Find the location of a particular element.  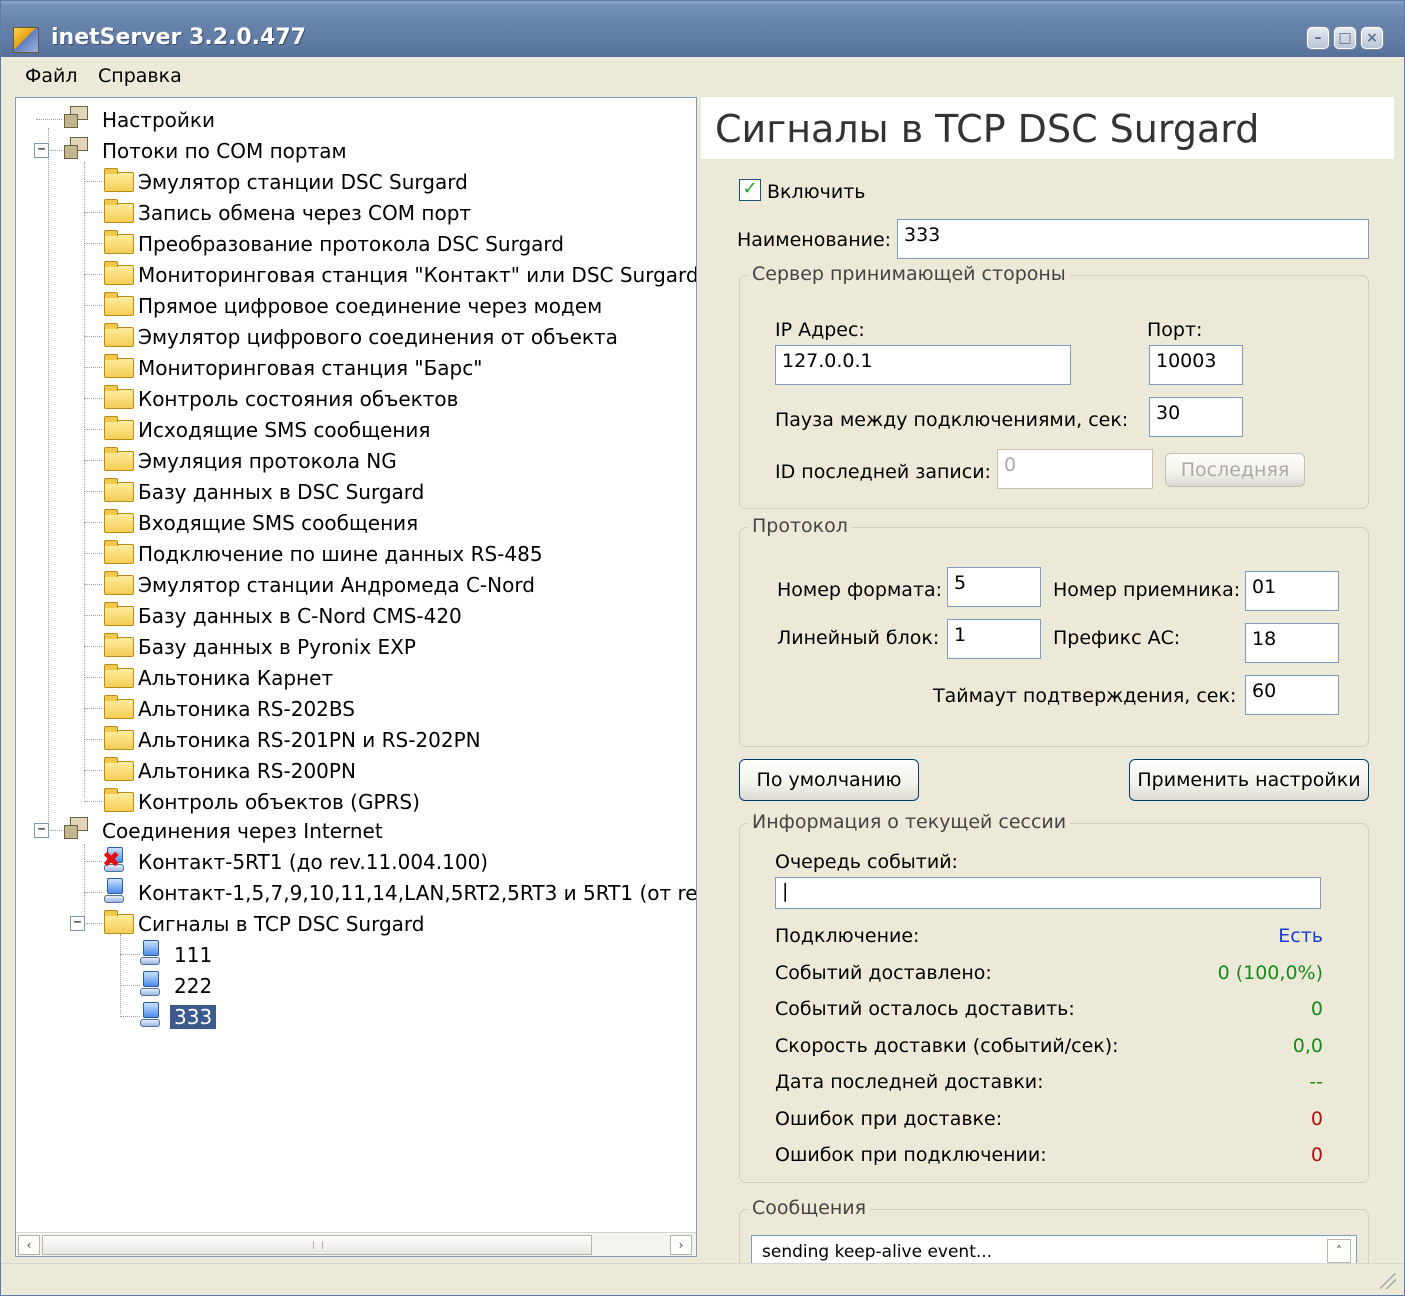

apply-settings-button: Применить настройки is located at coordinates (1249, 780).